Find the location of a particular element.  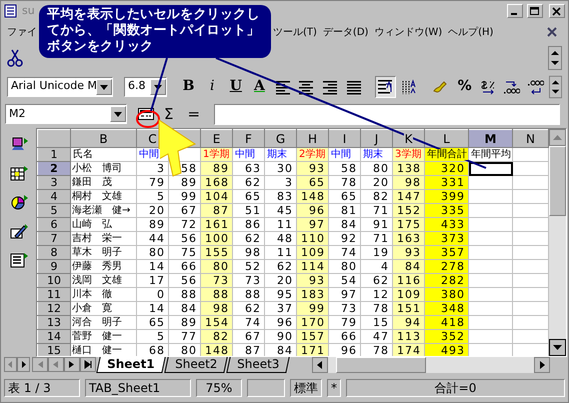

column-header: J is located at coordinates (376, 139).